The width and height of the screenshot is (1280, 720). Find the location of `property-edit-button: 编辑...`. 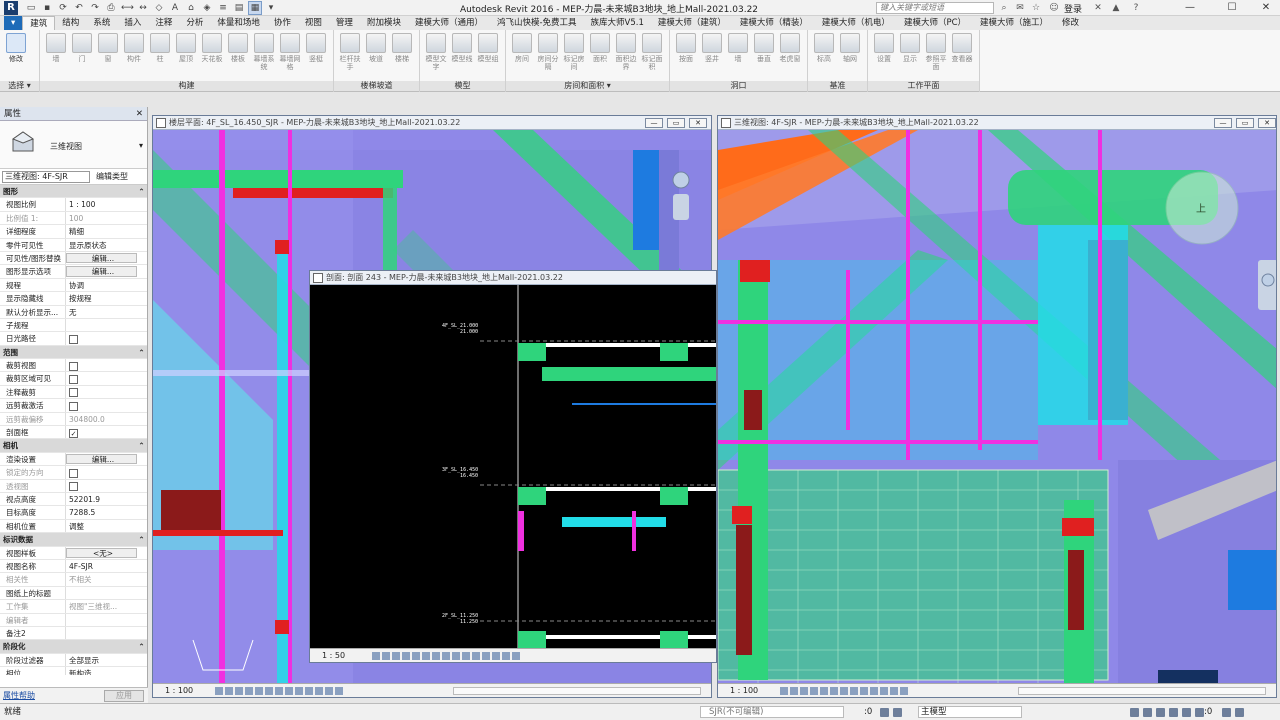

property-edit-button: 编辑... is located at coordinates (101, 459).